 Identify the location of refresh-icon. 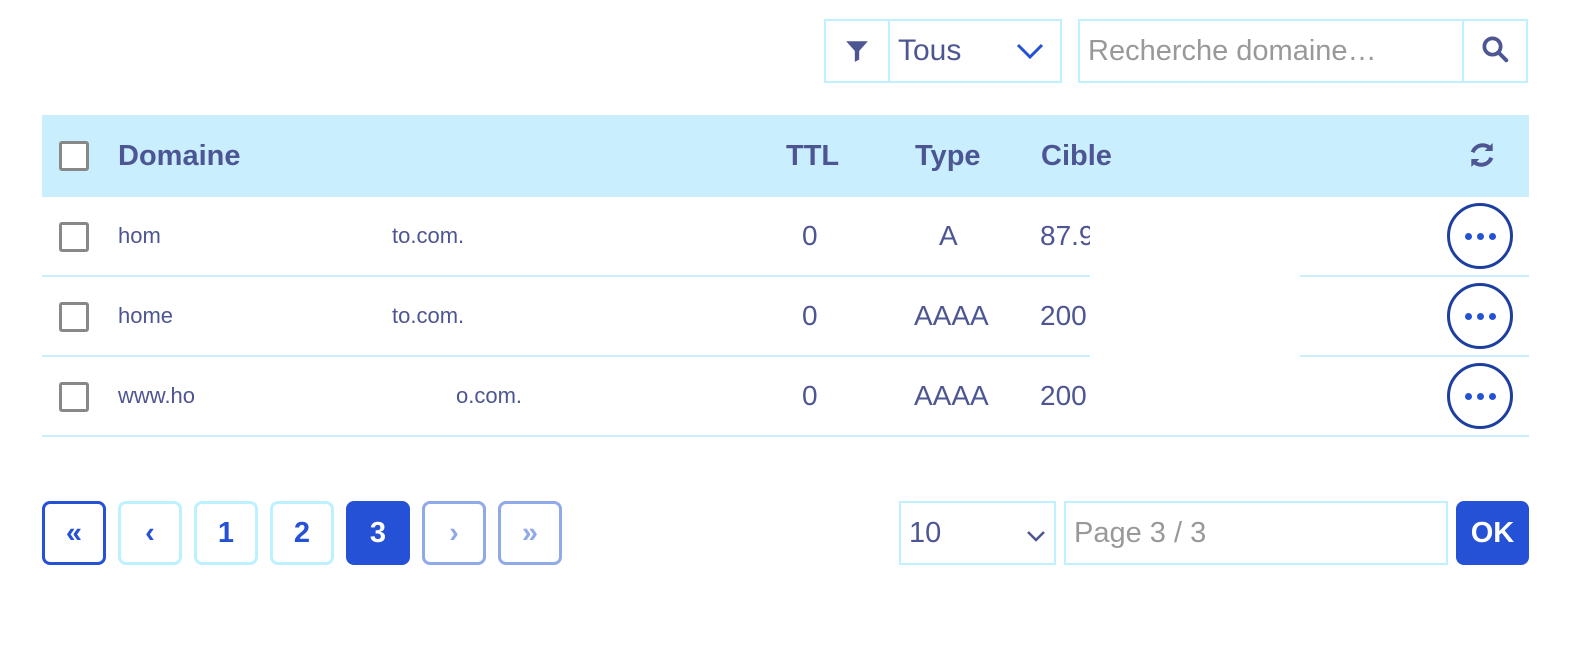
(1482, 157).